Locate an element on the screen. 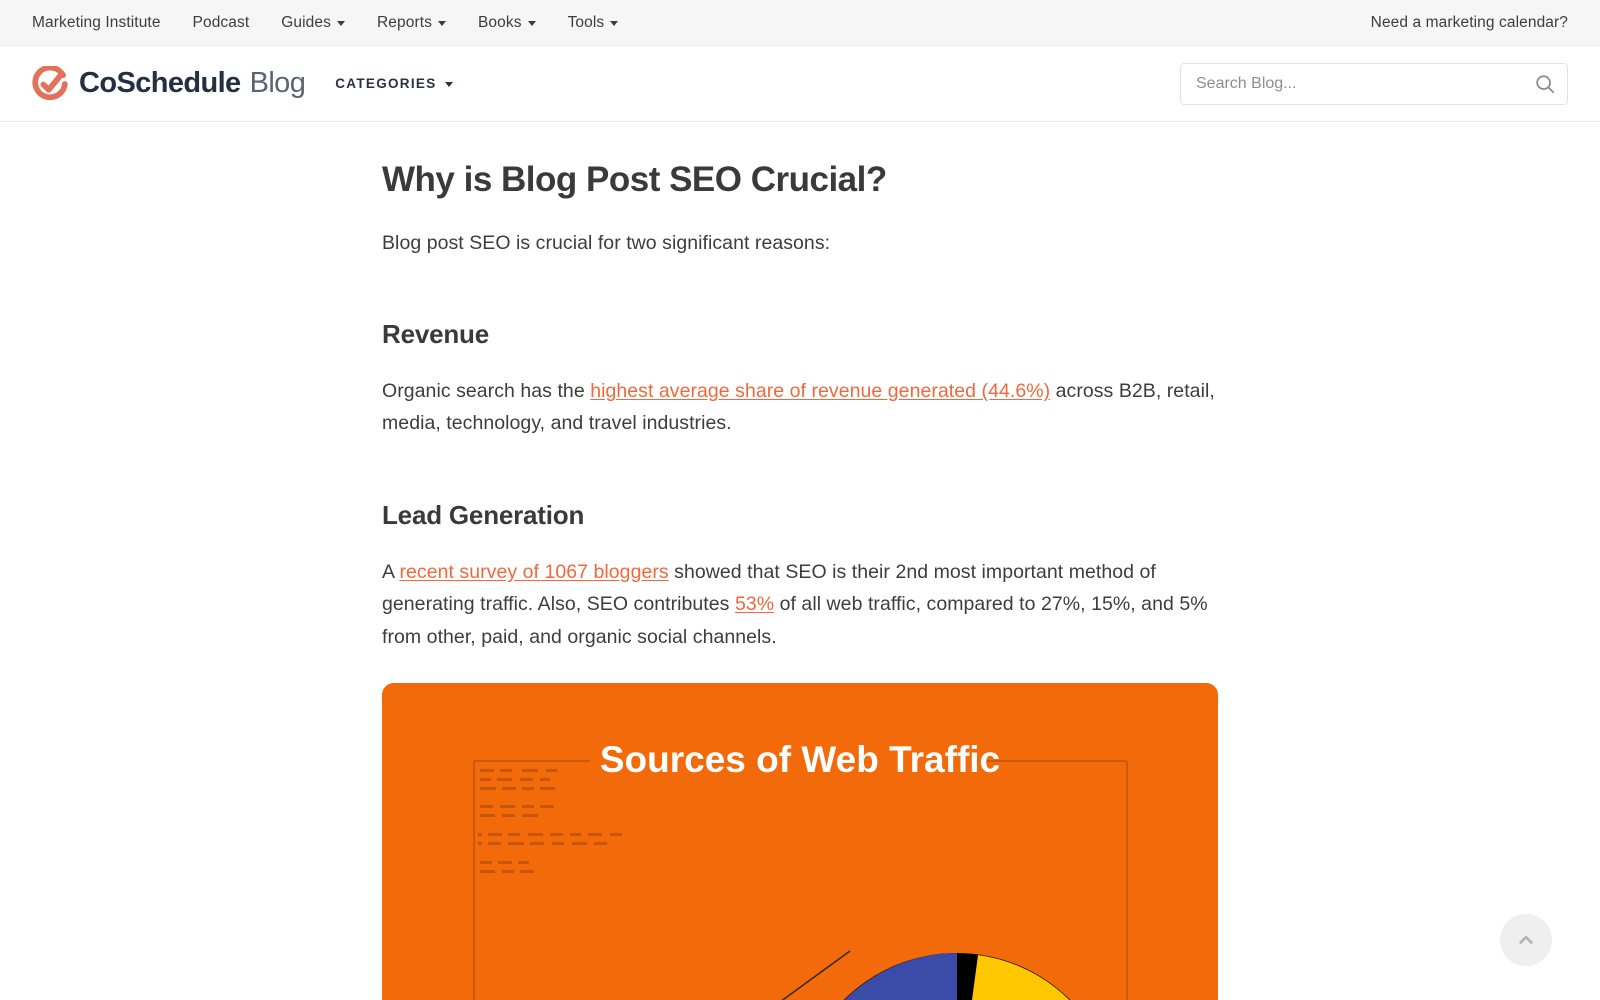  topnav-label: Podcast is located at coordinates (221, 22).